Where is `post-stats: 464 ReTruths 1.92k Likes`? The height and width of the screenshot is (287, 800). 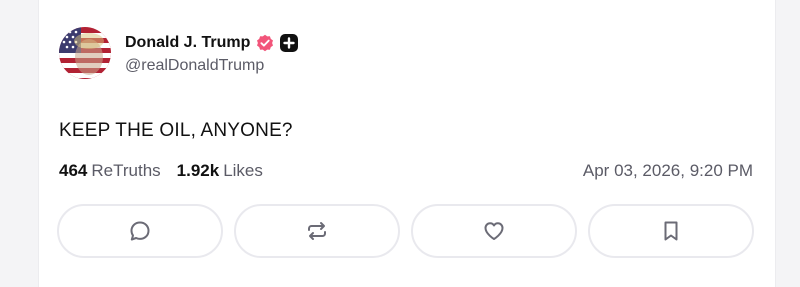 post-stats: 464 ReTruths 1.92k Likes is located at coordinates (169, 171).